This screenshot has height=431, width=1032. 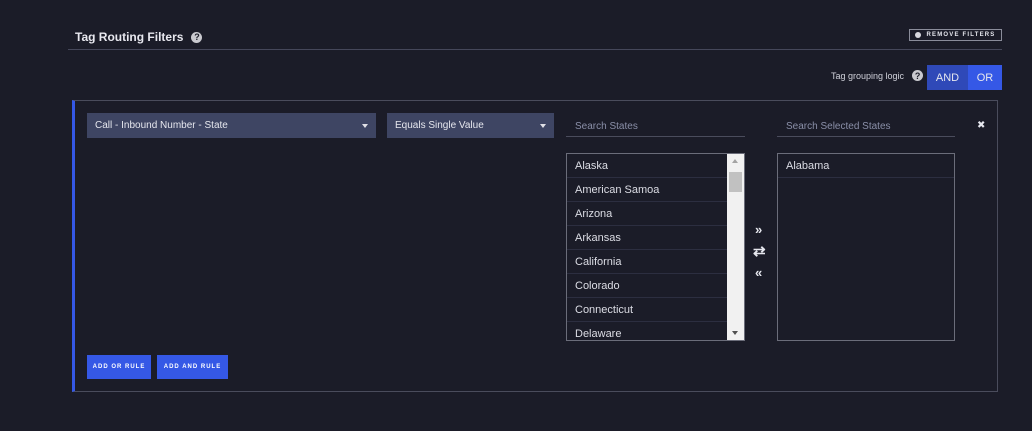 I want to click on field-select-value: Call - Inbound Number - State, so click(x=161, y=125).